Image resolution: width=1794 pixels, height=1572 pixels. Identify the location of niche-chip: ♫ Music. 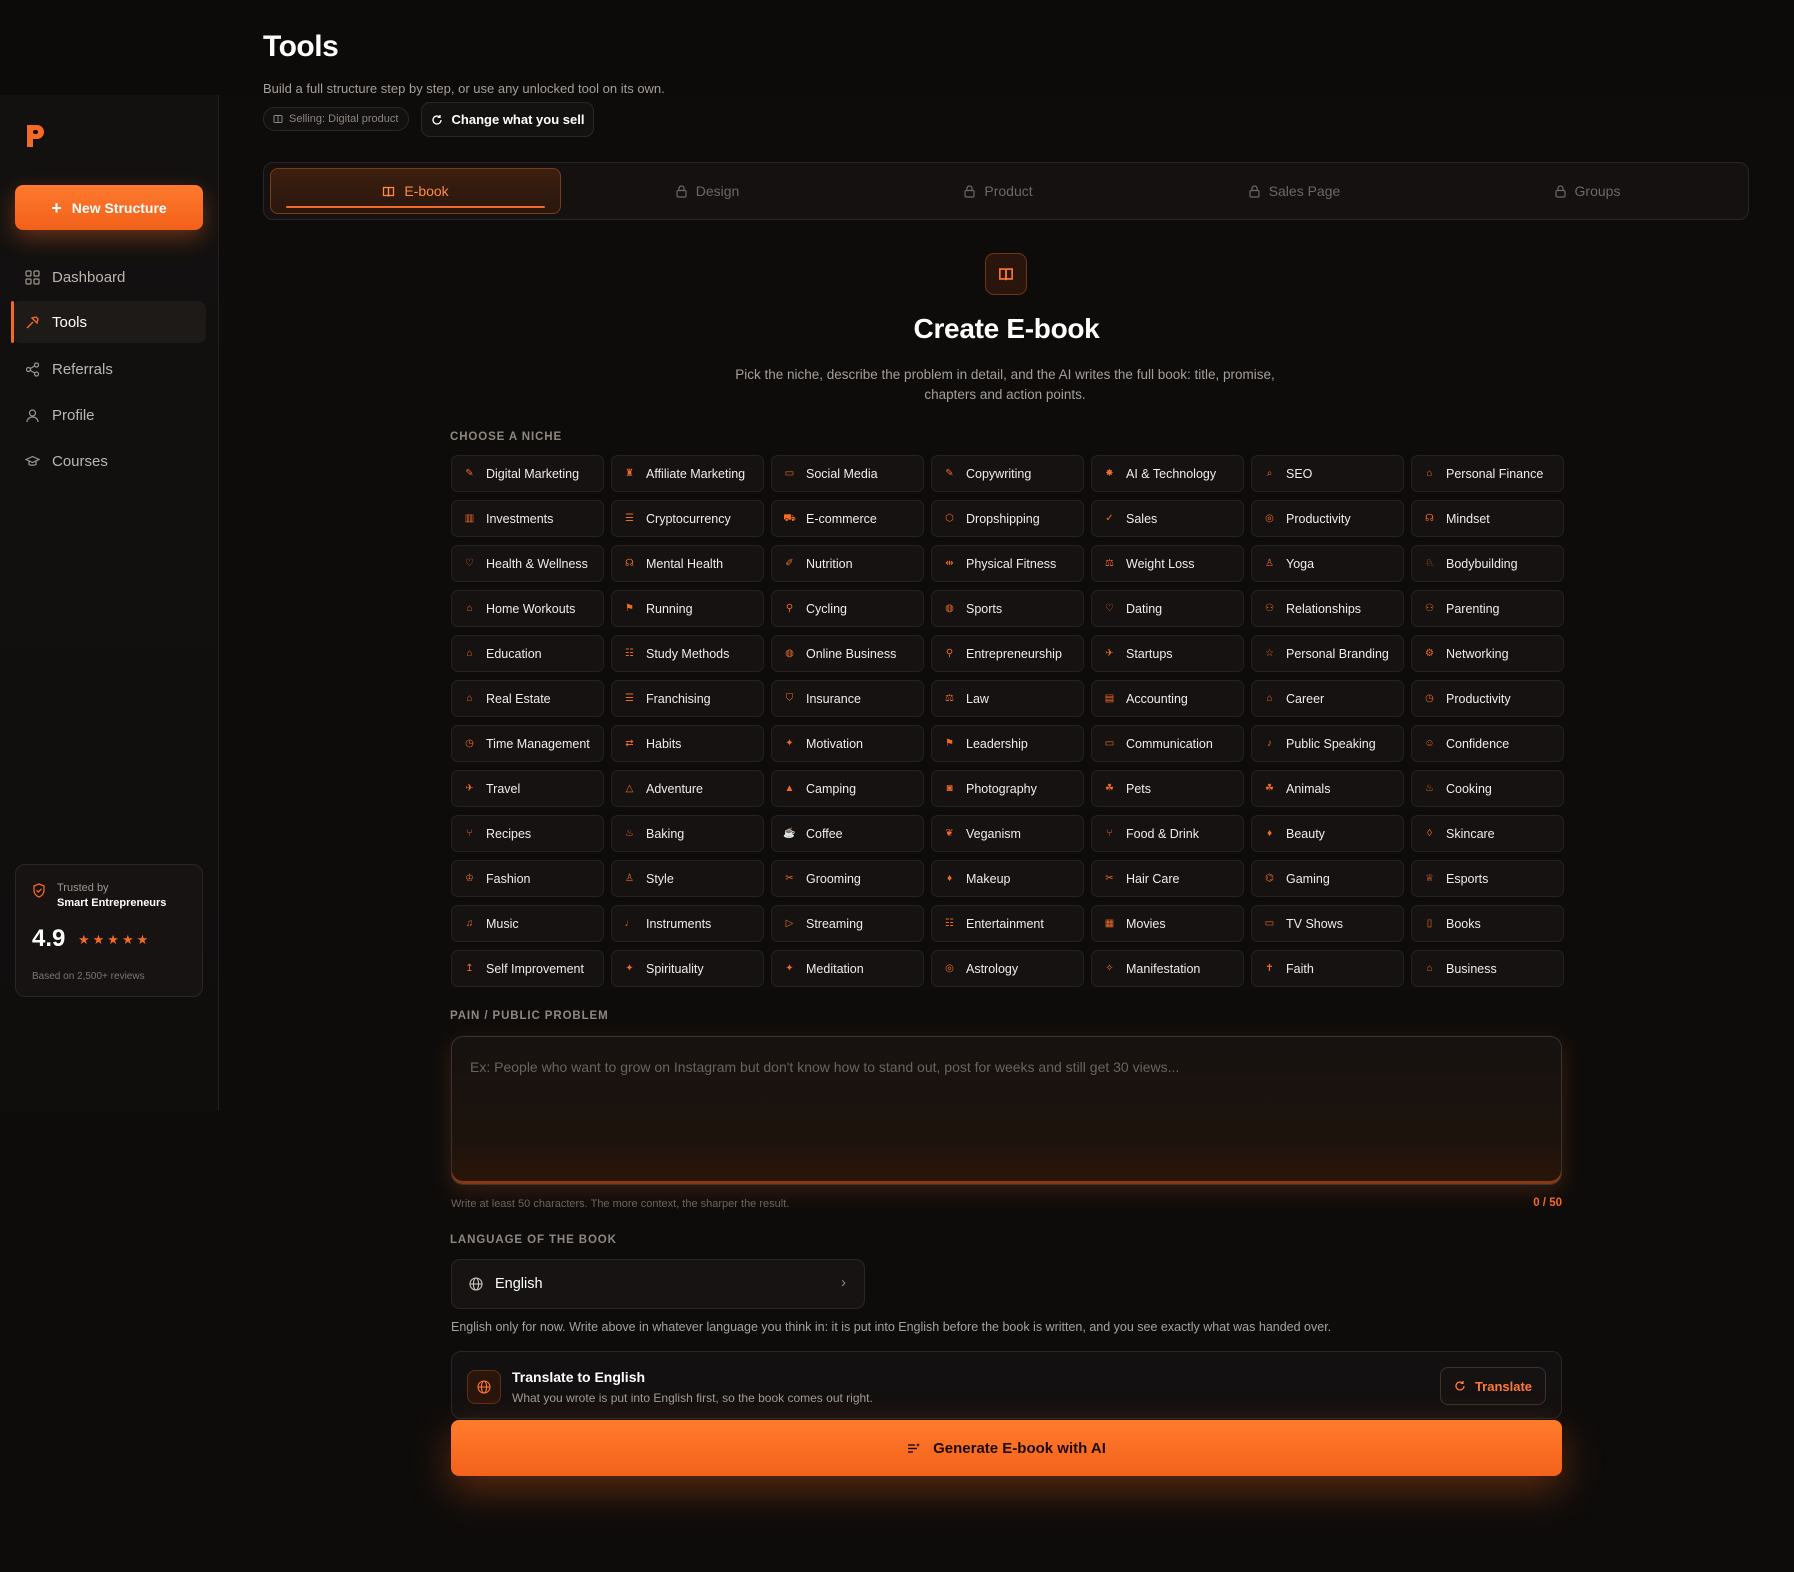
(527, 923).